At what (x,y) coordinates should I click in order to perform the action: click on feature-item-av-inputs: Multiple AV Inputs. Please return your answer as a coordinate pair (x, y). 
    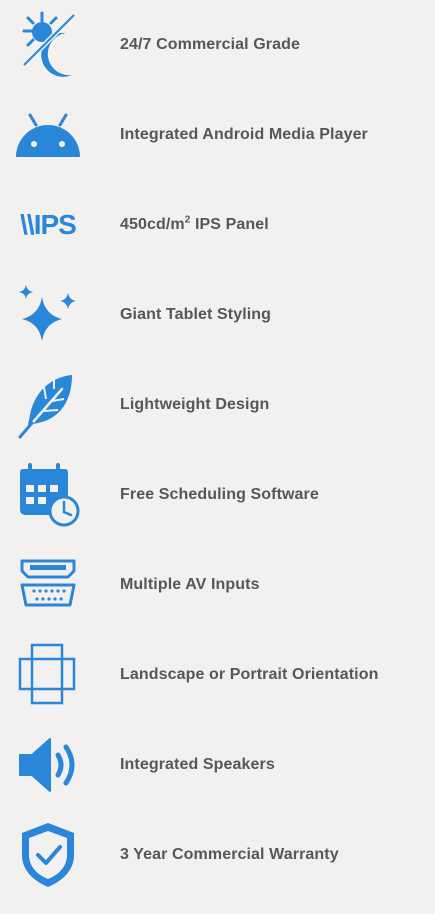
    Looking at the image, I should click on (217, 585).